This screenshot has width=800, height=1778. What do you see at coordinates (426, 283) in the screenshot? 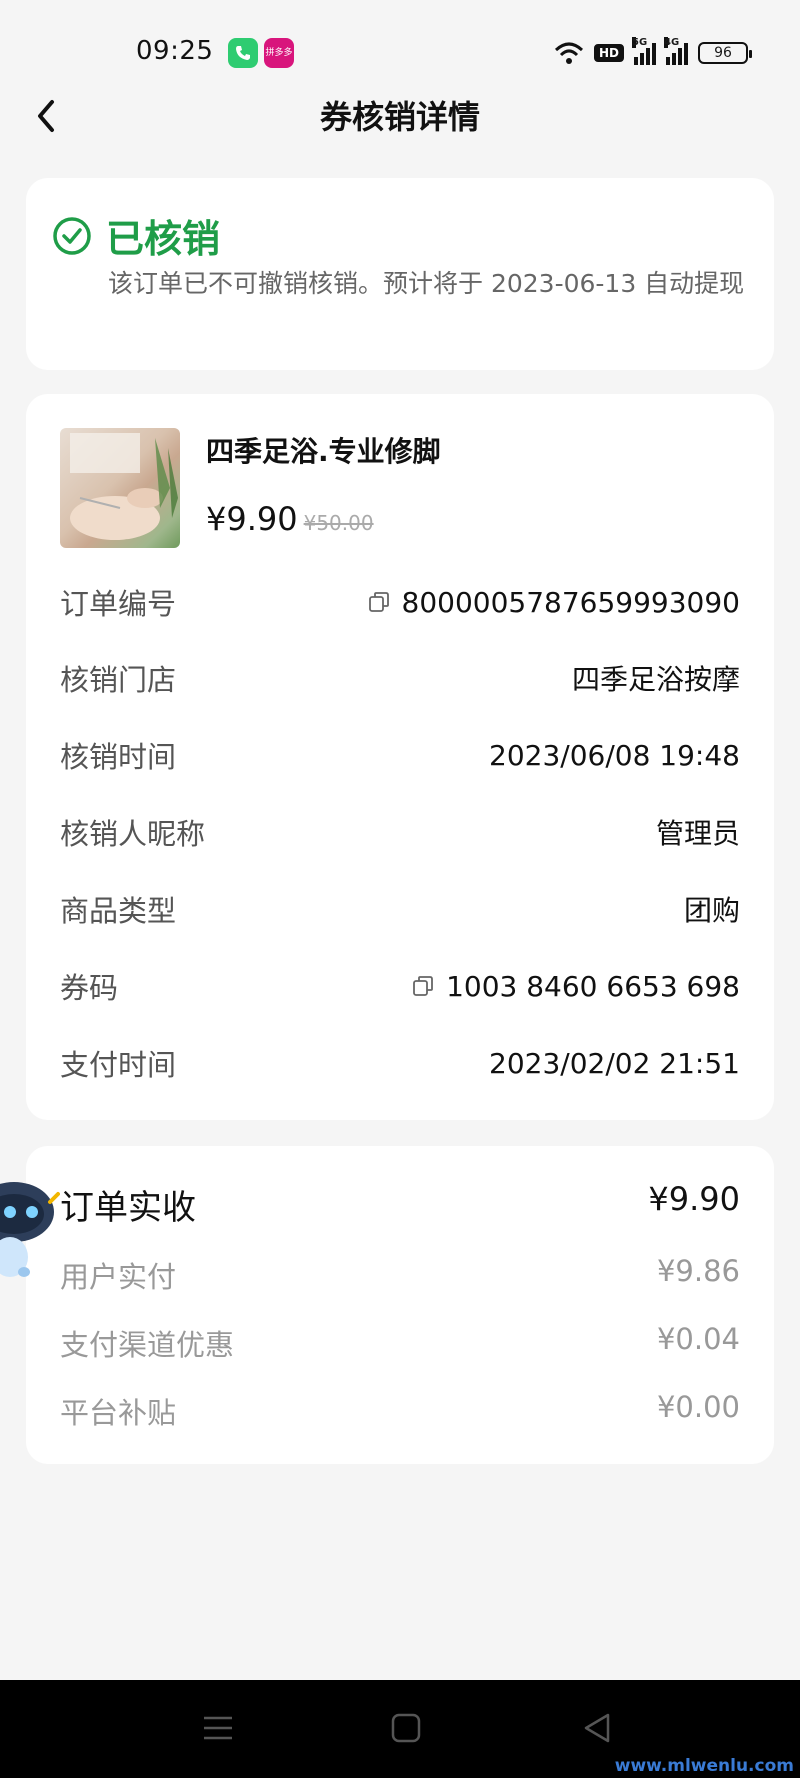
I see `status-description: 该订单已不可撤销核销。预计将于 2023-06-13 自动提现` at bounding box center [426, 283].